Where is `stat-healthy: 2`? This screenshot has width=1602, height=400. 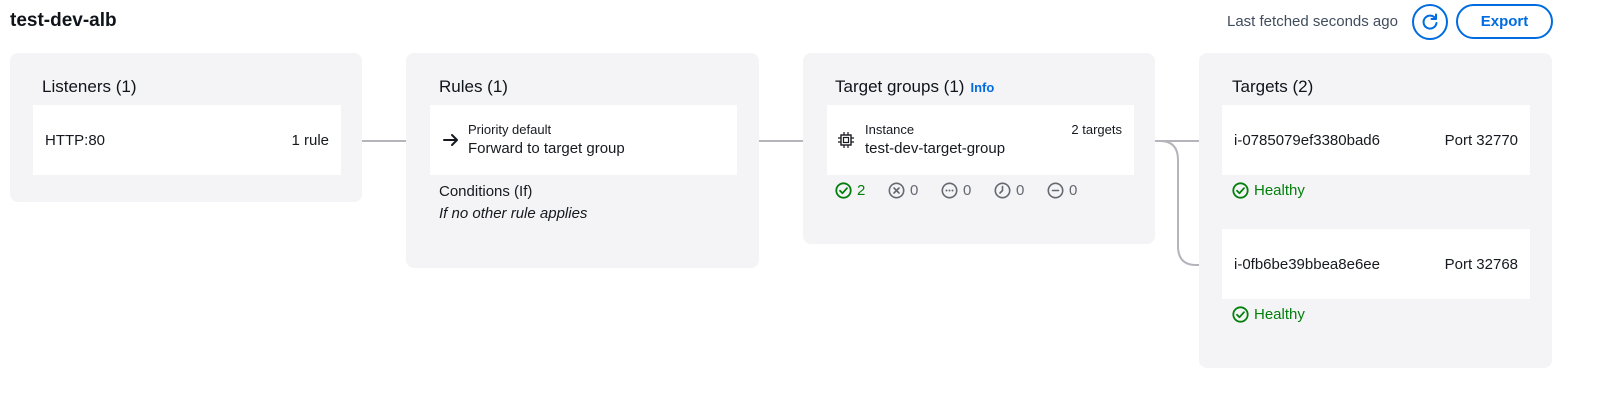
stat-healthy: 2 is located at coordinates (850, 190).